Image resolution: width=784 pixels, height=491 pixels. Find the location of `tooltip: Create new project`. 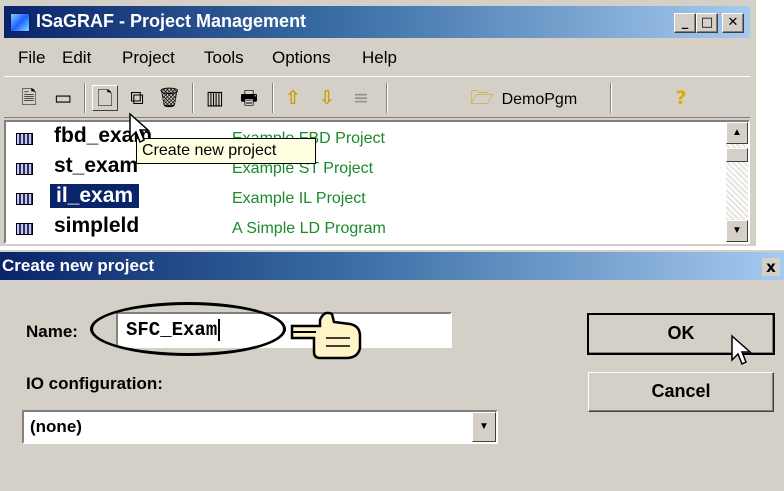

tooltip: Create new project is located at coordinates (226, 151).